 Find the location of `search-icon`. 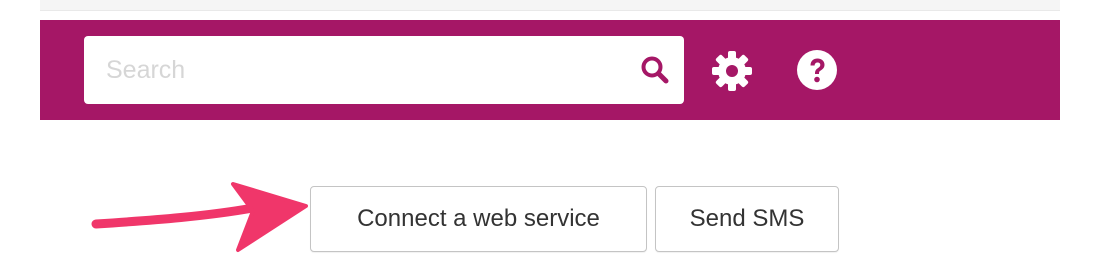

search-icon is located at coordinates (655, 70).